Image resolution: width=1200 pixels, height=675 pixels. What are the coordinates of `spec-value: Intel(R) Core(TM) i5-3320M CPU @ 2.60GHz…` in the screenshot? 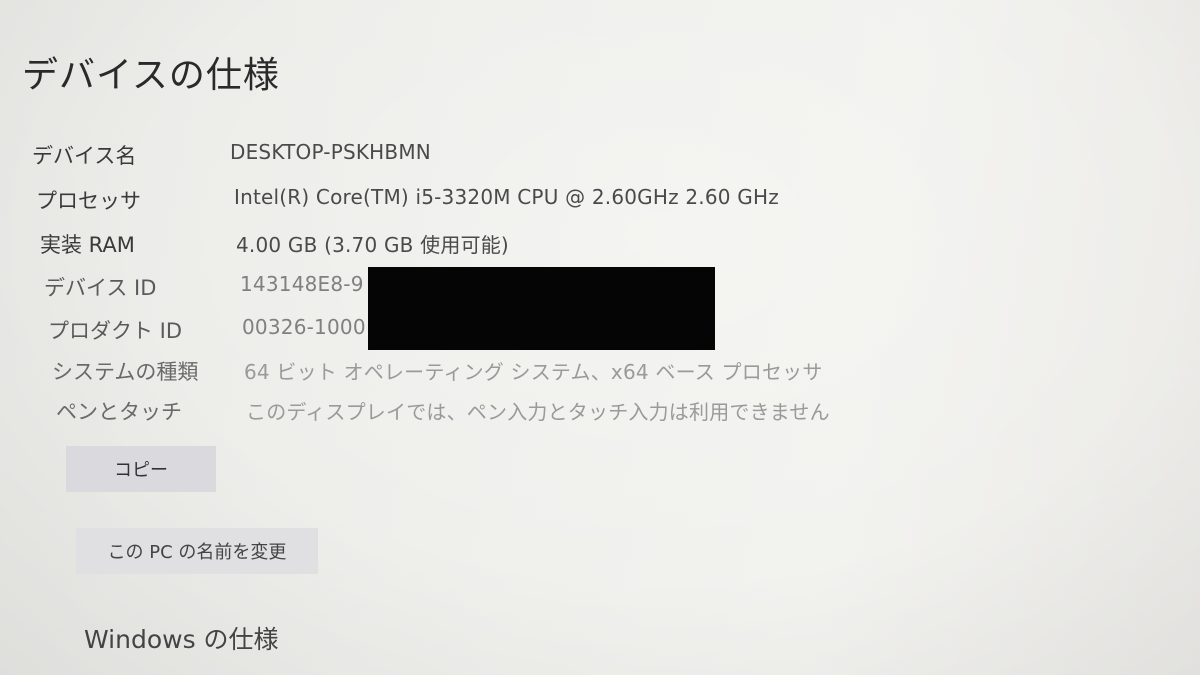 It's located at (506, 197).